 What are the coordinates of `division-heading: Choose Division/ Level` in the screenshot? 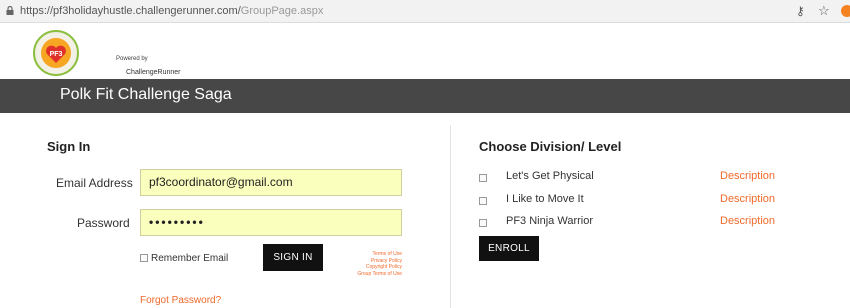 It's located at (550, 146).